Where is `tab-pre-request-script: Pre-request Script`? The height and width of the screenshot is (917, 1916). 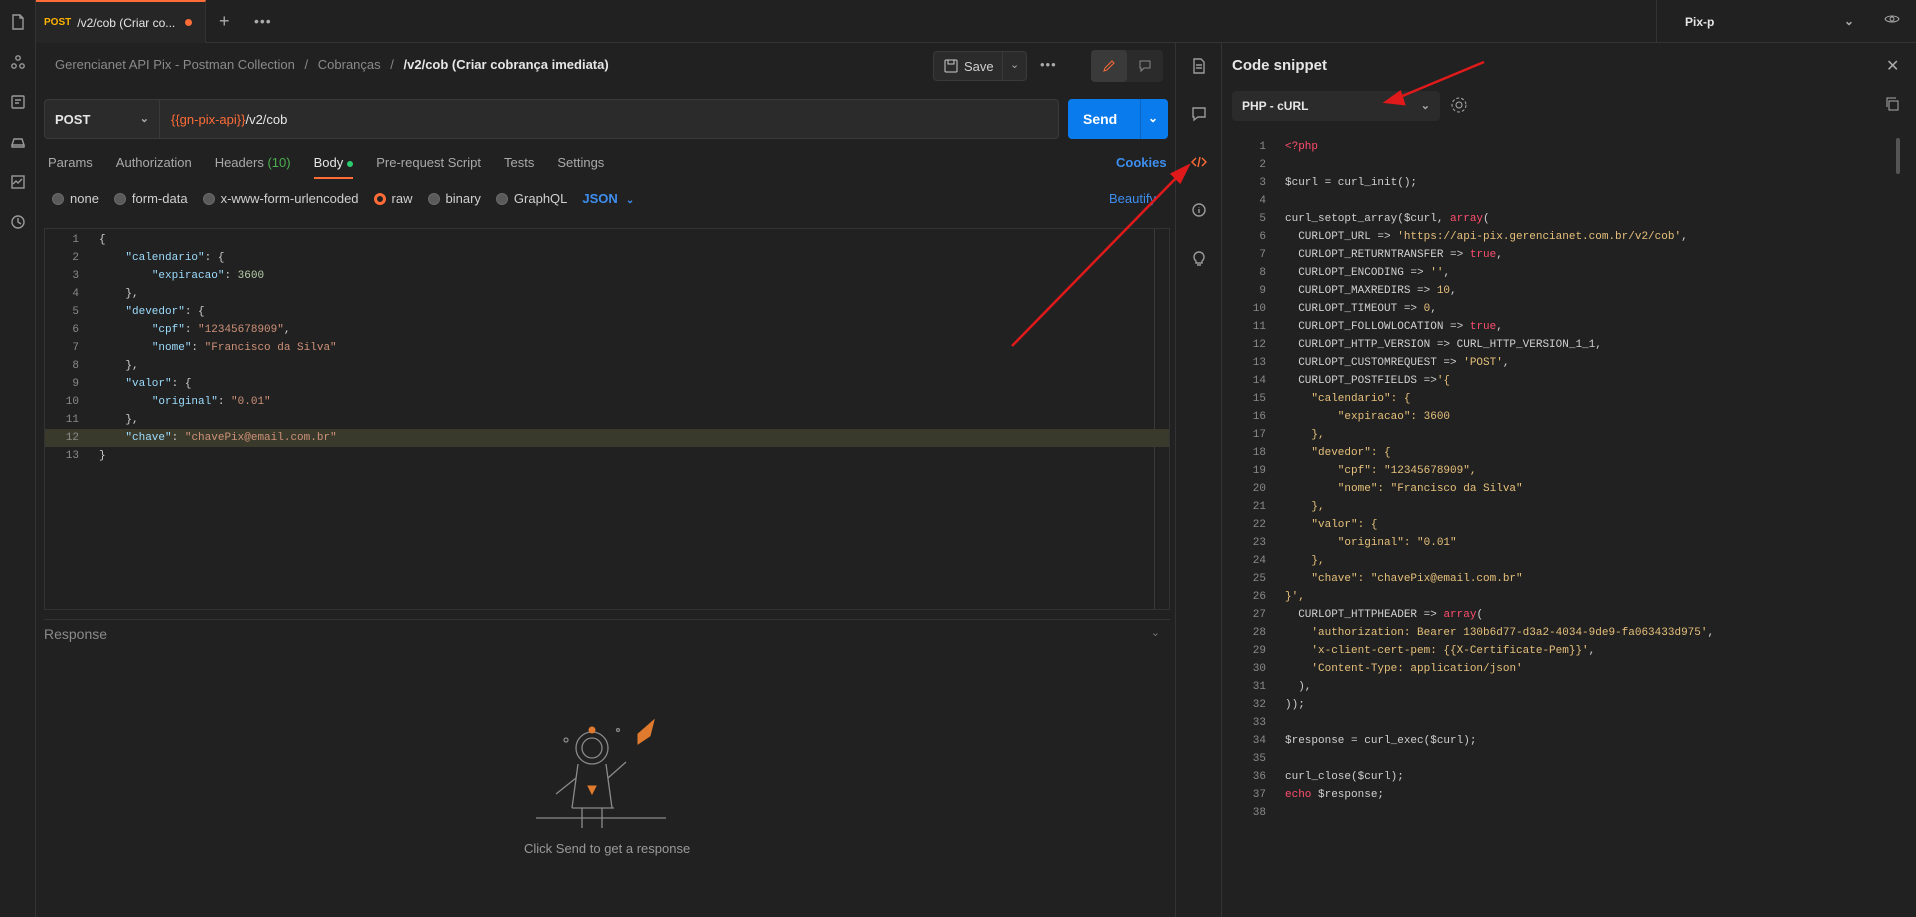 tab-pre-request-script: Pre-request Script is located at coordinates (428, 166).